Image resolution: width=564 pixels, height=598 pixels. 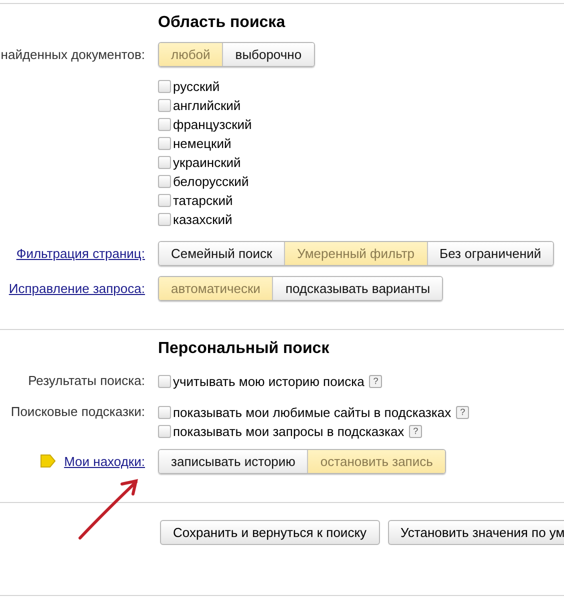 What do you see at coordinates (215, 288) in the screenshot?
I see `segment-button: автоматически` at bounding box center [215, 288].